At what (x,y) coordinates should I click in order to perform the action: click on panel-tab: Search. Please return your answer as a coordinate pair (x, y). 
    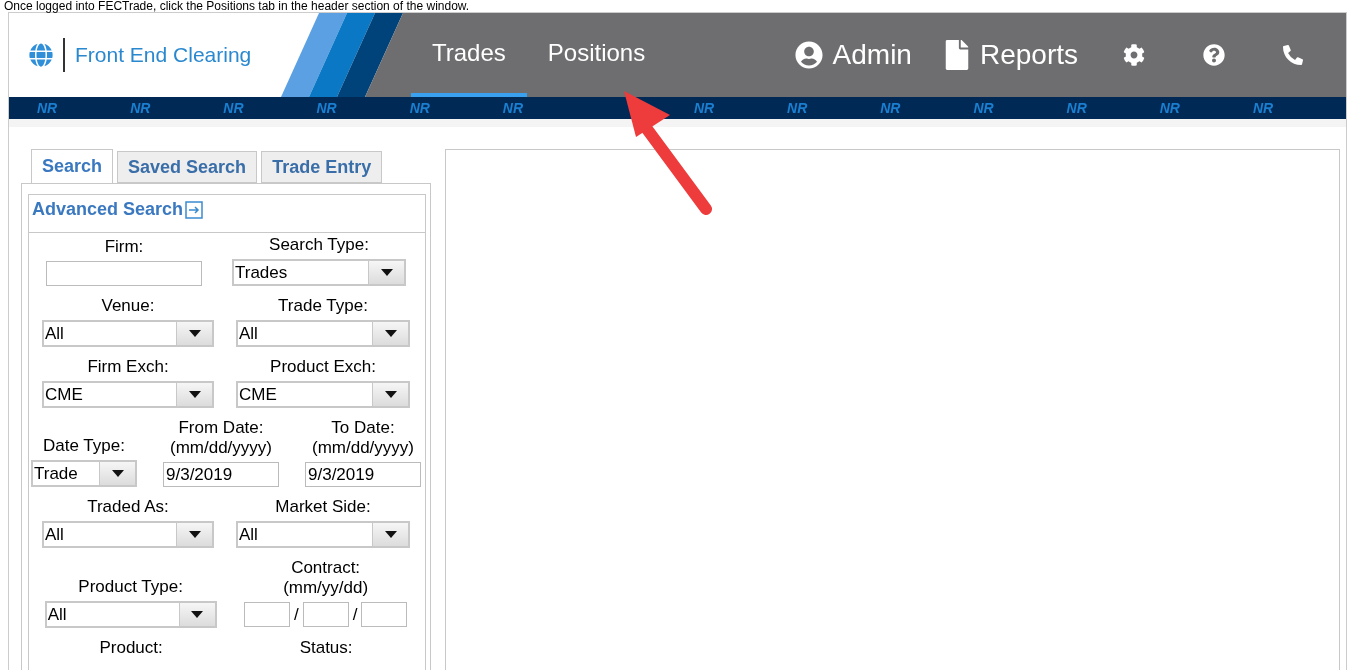
    Looking at the image, I should click on (72, 166).